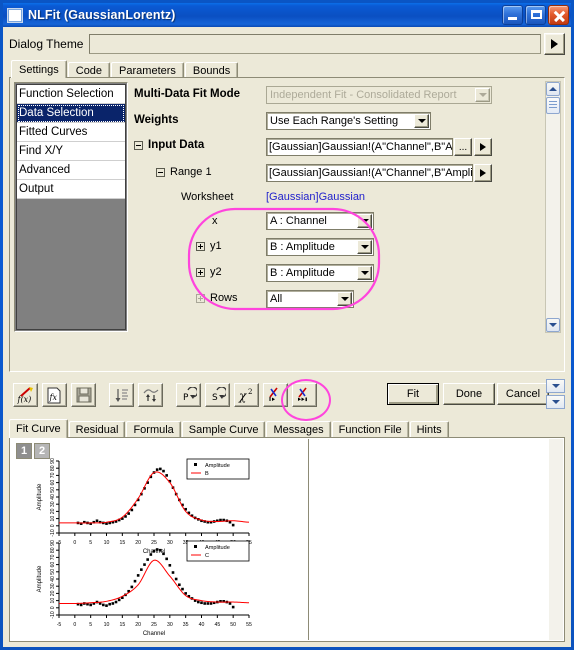  Describe the element at coordinates (38, 428) in the screenshot. I see `tab-fit-curve: Fit Curve` at that location.